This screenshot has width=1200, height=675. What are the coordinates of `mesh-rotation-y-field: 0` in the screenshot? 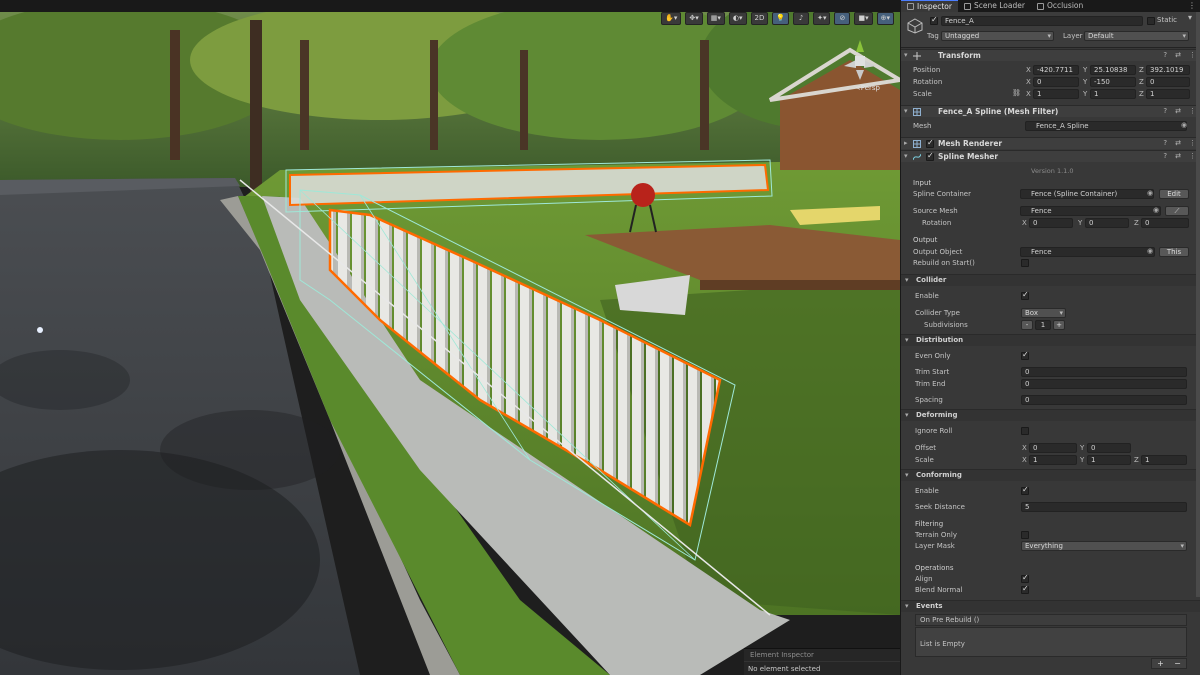 It's located at (1107, 223).